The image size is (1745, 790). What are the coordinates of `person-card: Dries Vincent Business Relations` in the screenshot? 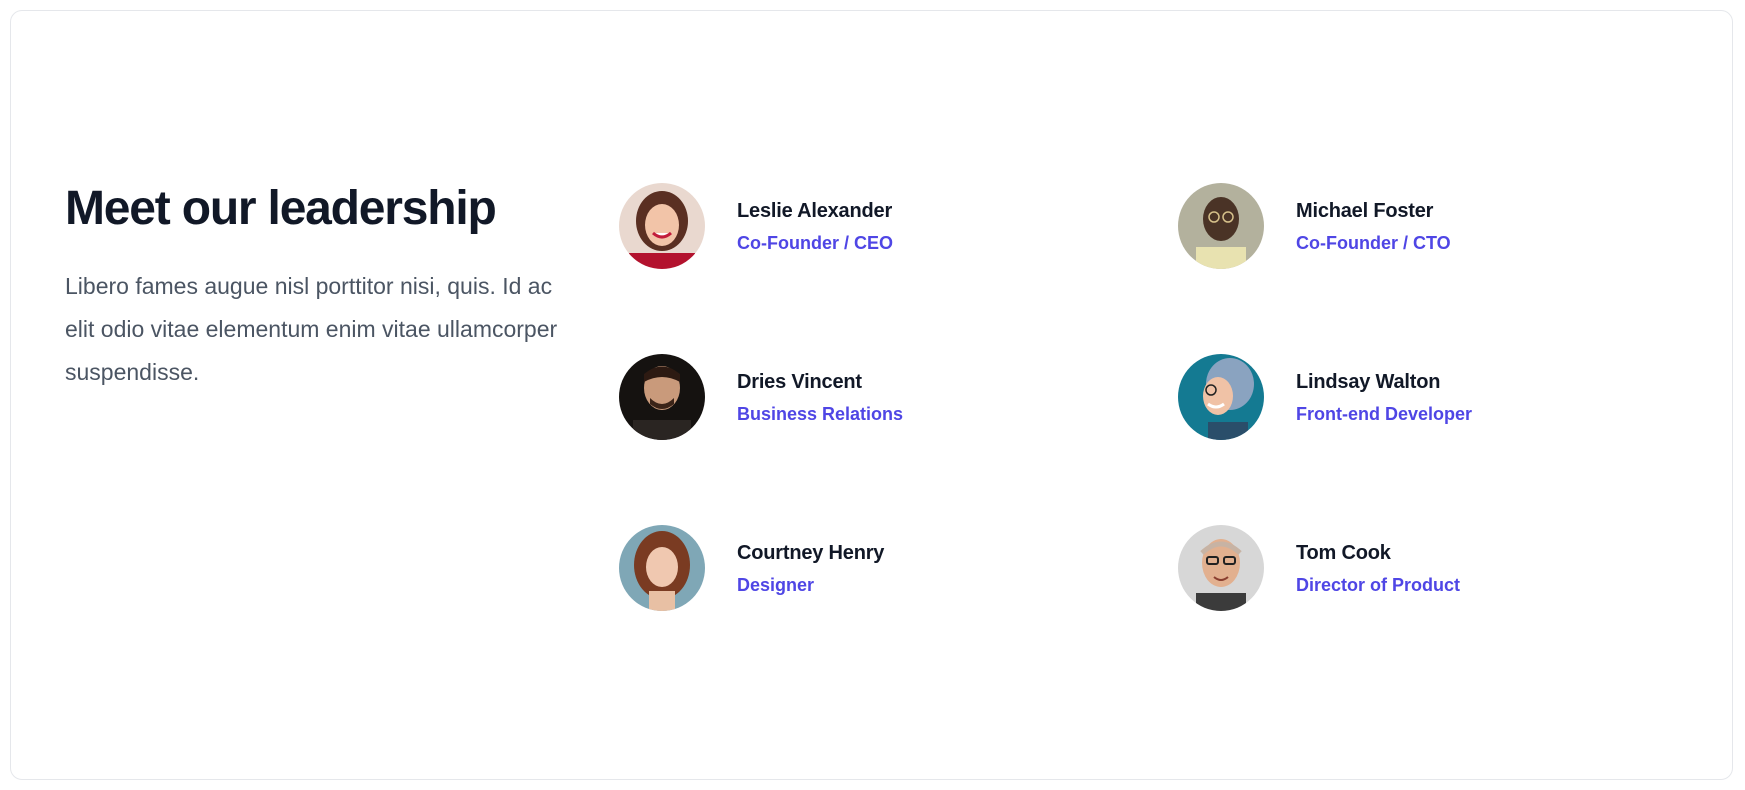 It's located at (889, 397).